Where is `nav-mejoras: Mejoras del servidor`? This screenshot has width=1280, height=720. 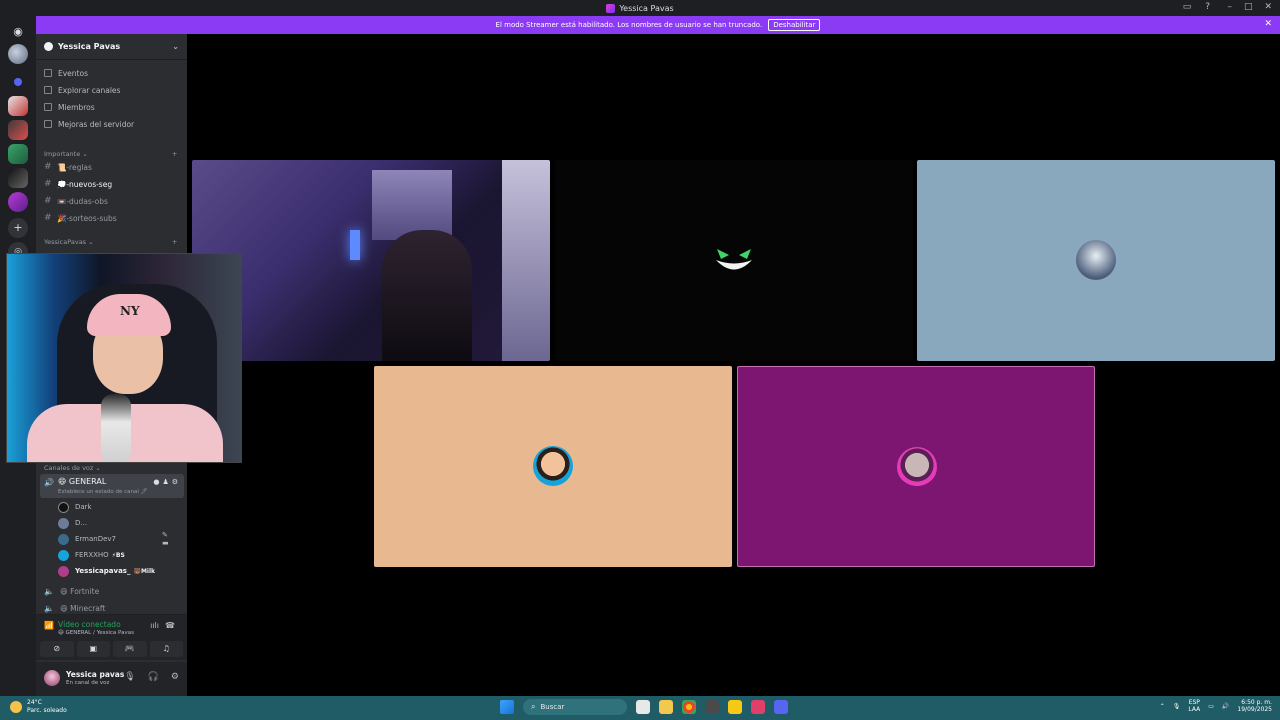
nav-mejoras: Mejoras del servidor is located at coordinates (89, 124).